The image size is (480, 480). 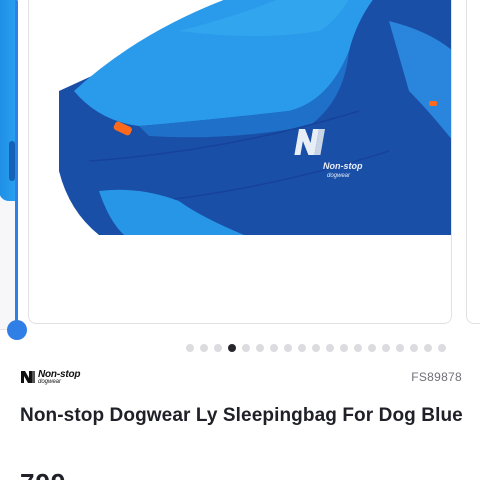 What do you see at coordinates (473, 162) in the screenshot?
I see `next-slide` at bounding box center [473, 162].